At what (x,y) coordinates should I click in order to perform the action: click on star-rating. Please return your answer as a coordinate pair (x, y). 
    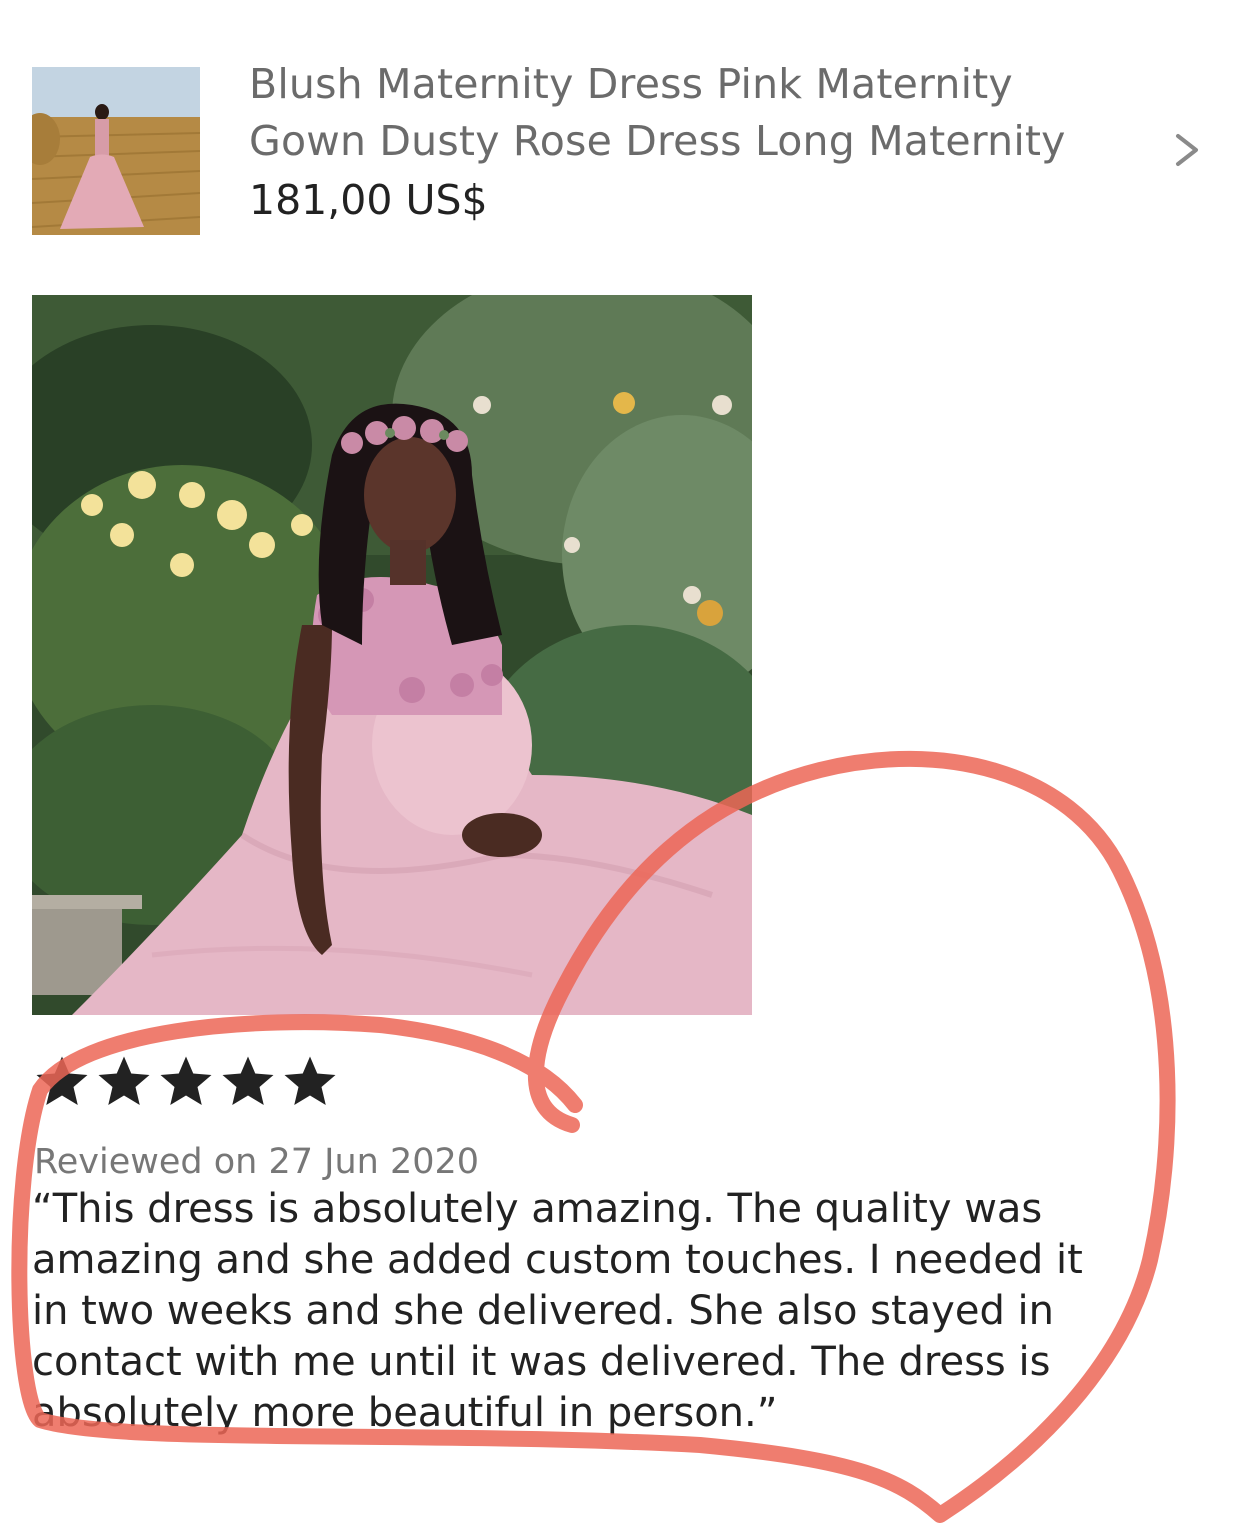
    Looking at the image, I should click on (186, 1082).